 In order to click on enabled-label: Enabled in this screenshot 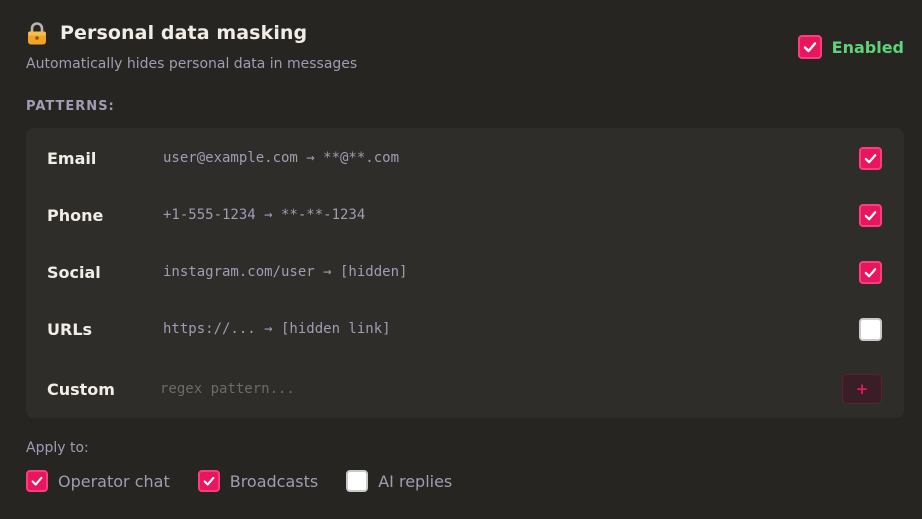, I will do `click(867, 47)`.